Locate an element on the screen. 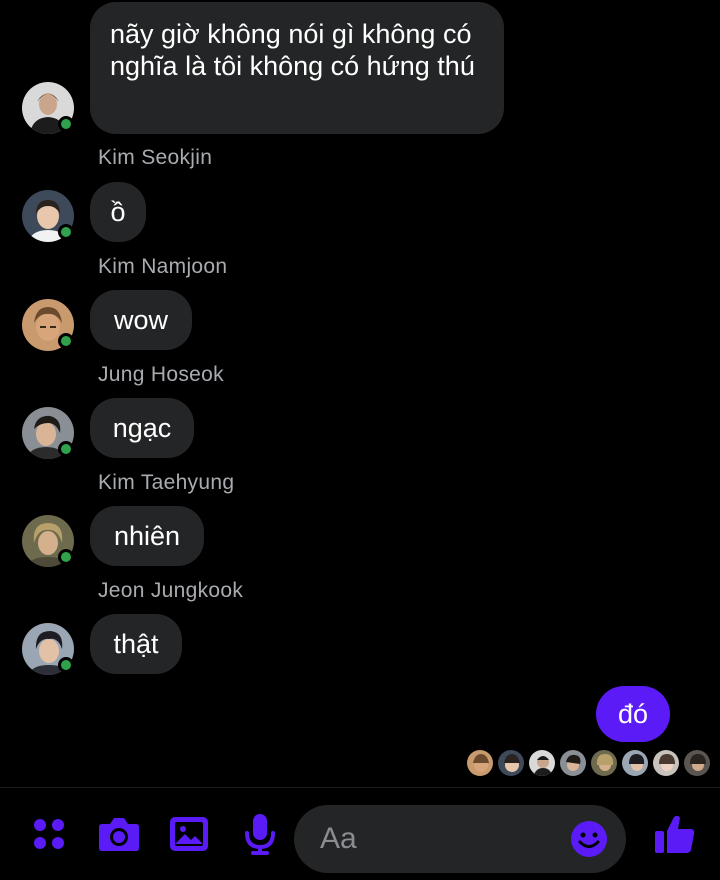 This screenshot has height=880, width=720. message-bubble: wow is located at coordinates (141, 320).